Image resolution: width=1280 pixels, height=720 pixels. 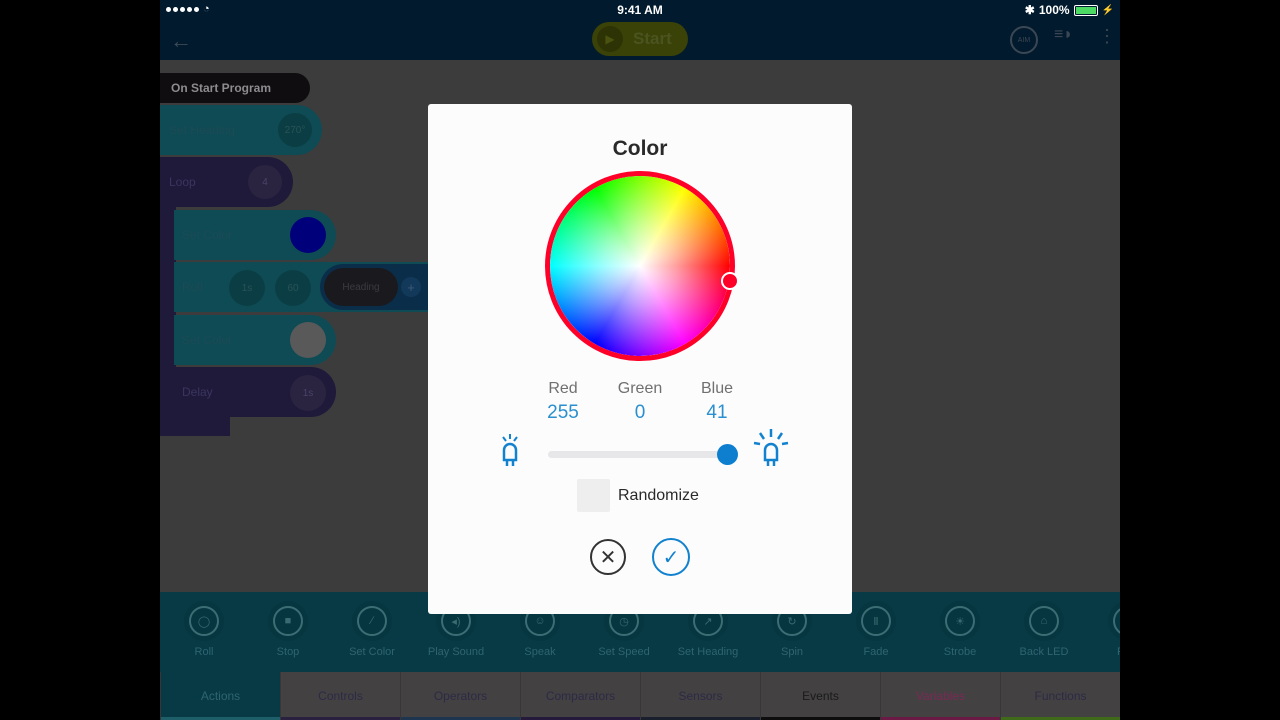 I want to click on block-set-heading: Set Heading 270°, so click(x=241, y=130).